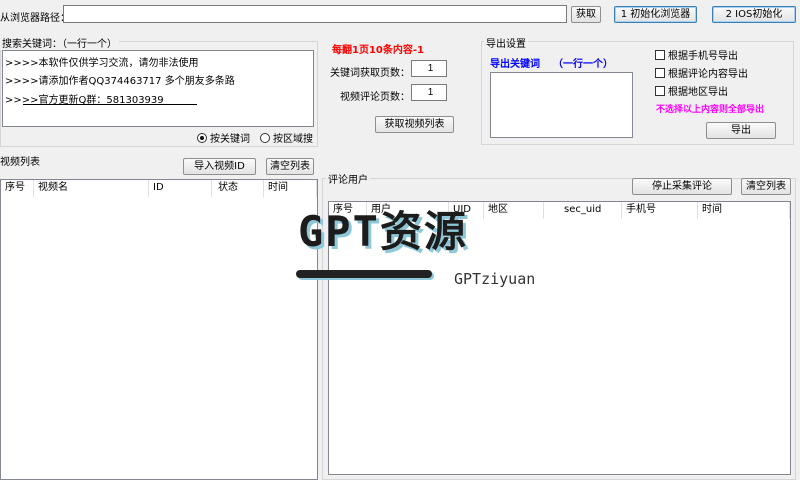 The width and height of the screenshot is (800, 480). I want to click on pages-note: 每翻1页10条内容-1, so click(378, 50).